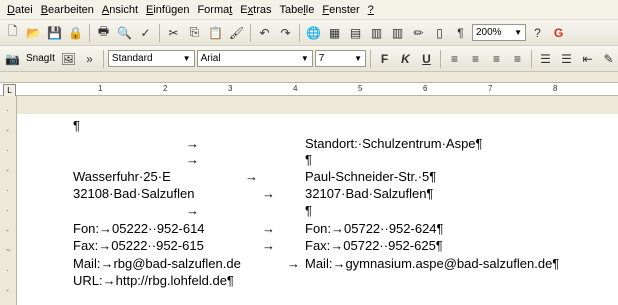 The image size is (618, 305). I want to click on menu-help: ?, so click(371, 10).